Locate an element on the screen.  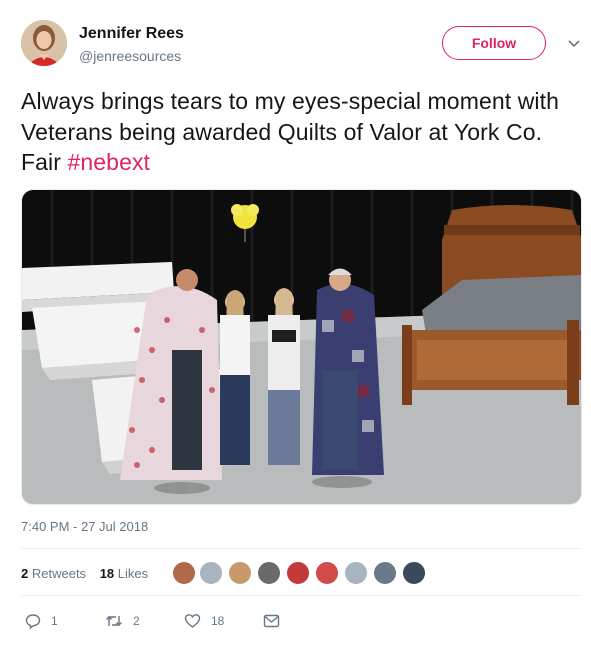
likes-stat: 18 Likes is located at coordinates (124, 573).